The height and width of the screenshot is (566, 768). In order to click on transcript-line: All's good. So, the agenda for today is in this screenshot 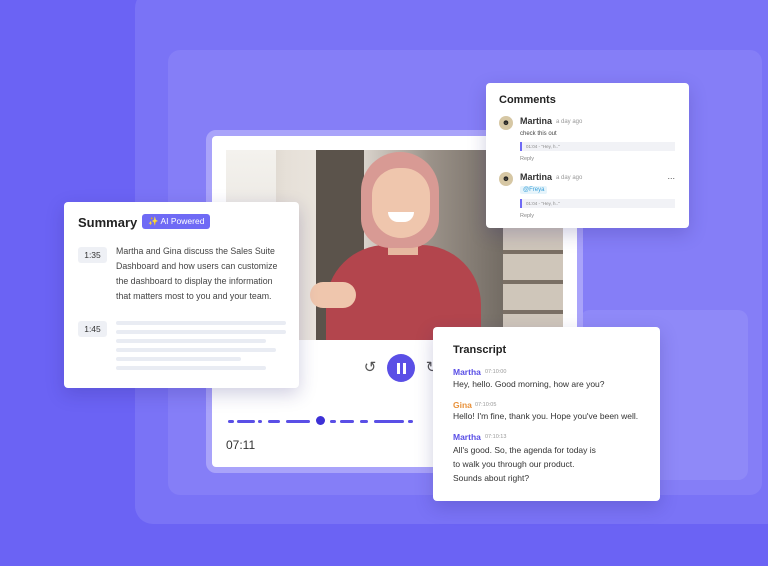, I will do `click(524, 450)`.